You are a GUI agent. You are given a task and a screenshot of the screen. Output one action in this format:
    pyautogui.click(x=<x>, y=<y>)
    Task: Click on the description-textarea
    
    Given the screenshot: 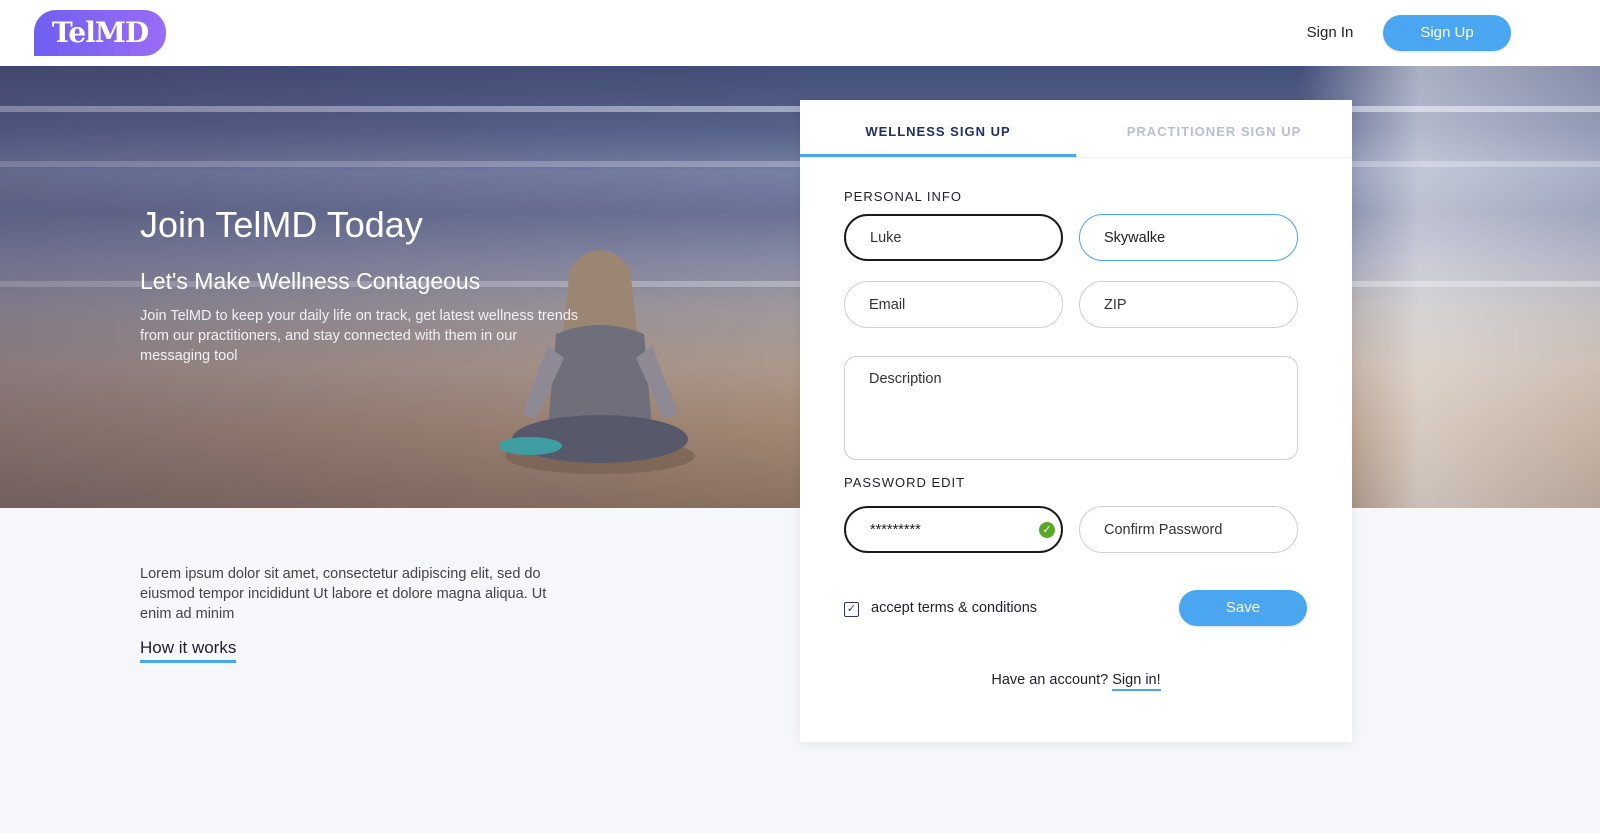 What is the action you would take?
    pyautogui.click(x=1071, y=408)
    